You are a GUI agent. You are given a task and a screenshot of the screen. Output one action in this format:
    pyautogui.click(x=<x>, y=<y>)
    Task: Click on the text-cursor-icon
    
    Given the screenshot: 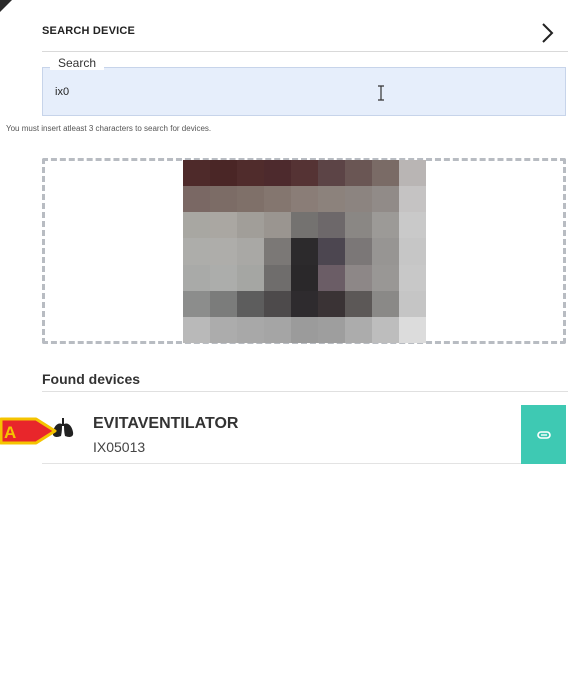 What is the action you would take?
    pyautogui.click(x=381, y=93)
    